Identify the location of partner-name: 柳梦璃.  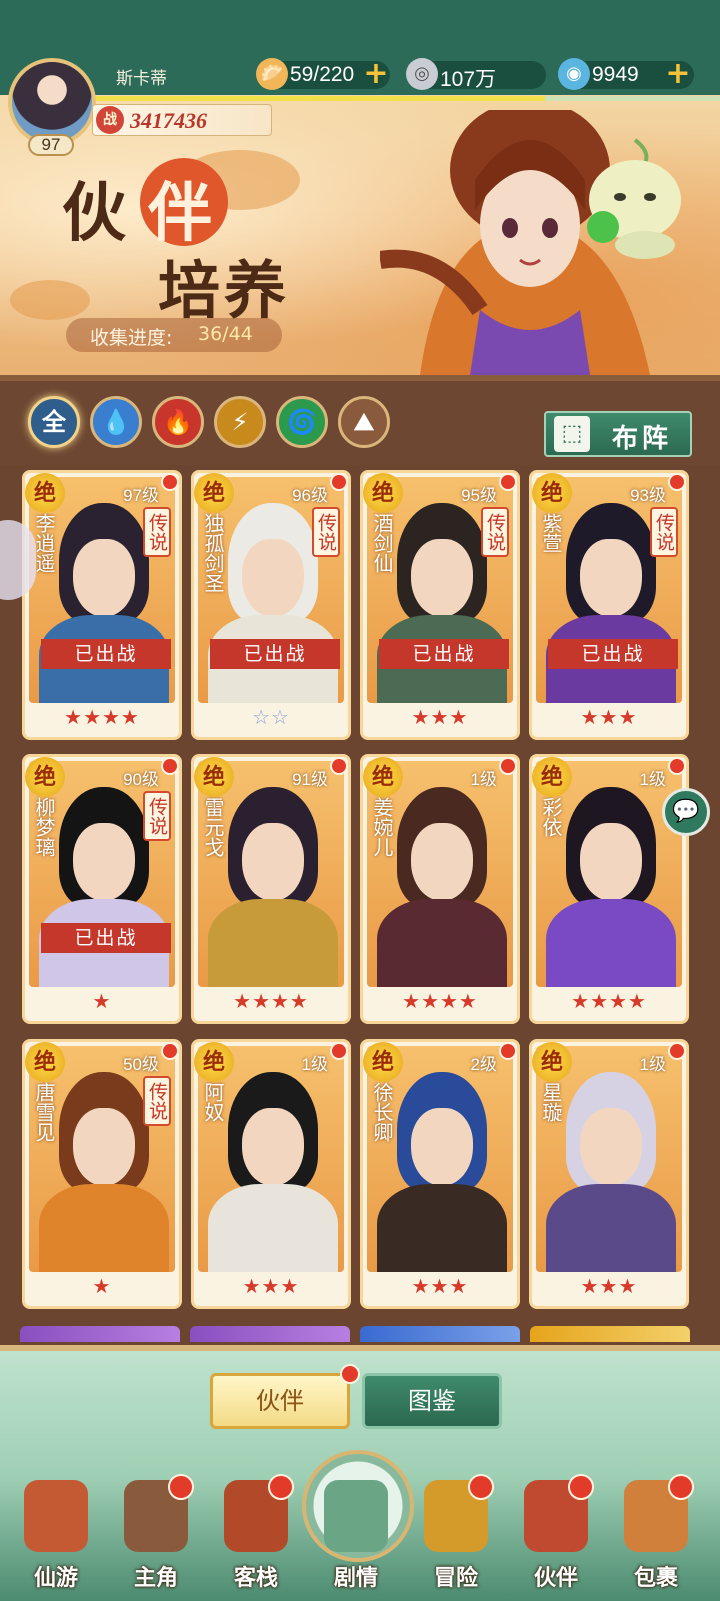
(44, 827).